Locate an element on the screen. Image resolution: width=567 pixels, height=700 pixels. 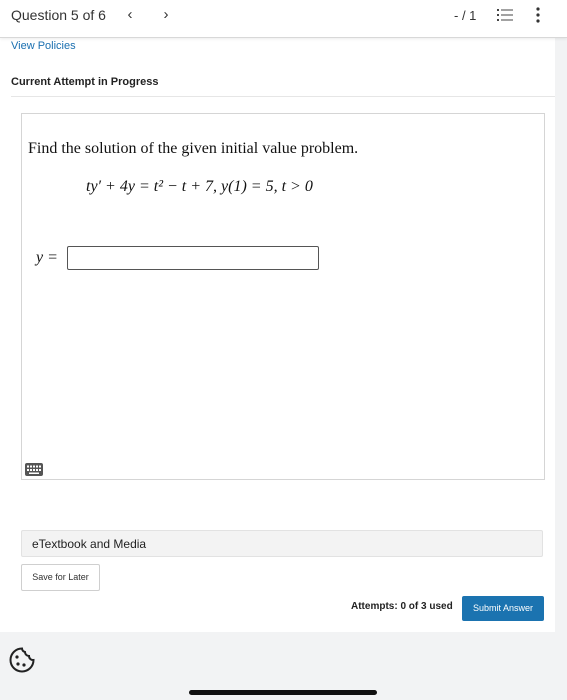
score-display: - / 1 is located at coordinates (465, 15).